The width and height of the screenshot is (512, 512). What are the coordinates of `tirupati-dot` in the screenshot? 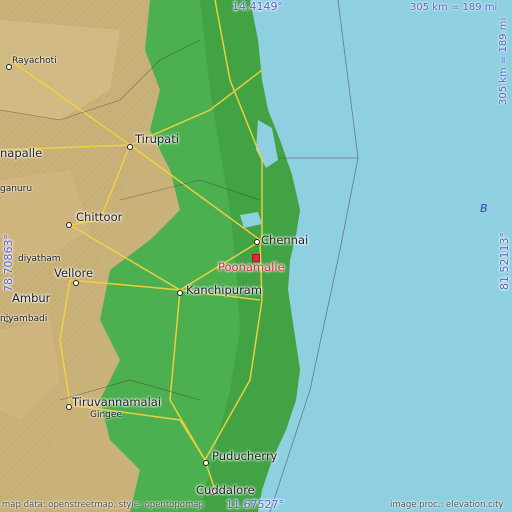 It's located at (130, 147).